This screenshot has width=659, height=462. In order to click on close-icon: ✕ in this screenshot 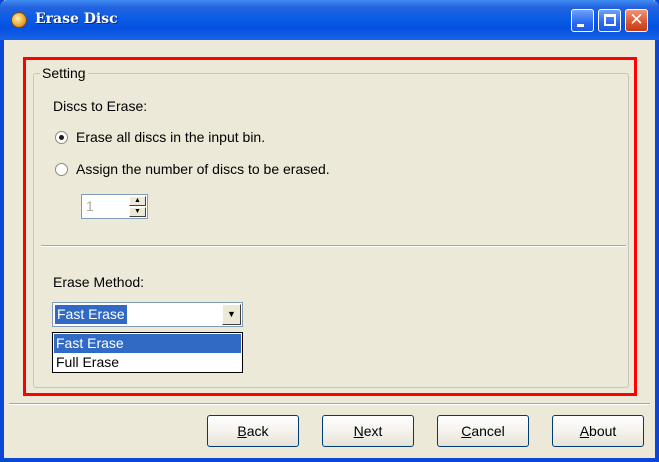, I will do `click(636, 20)`.